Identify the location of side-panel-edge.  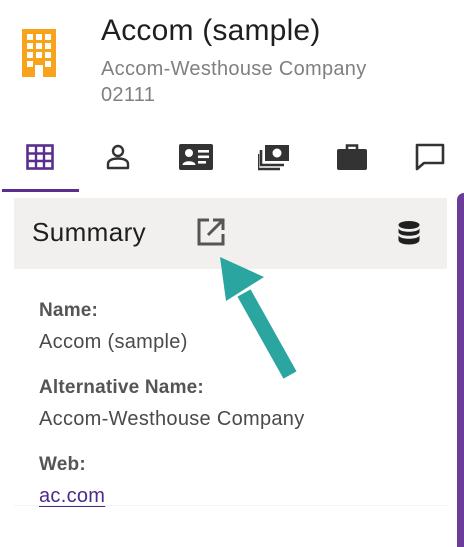
(460, 370).